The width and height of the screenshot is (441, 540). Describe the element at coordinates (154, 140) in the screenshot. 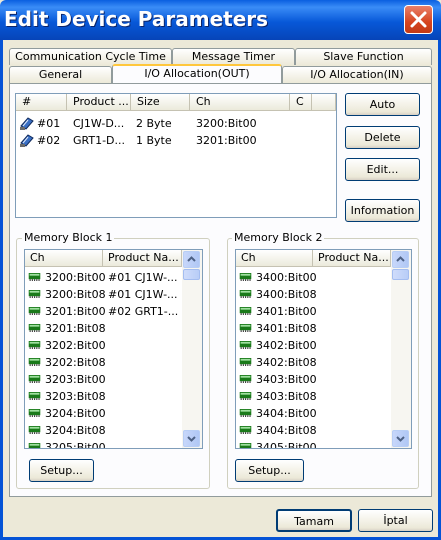

I see `row-size: 1 Byte` at that location.